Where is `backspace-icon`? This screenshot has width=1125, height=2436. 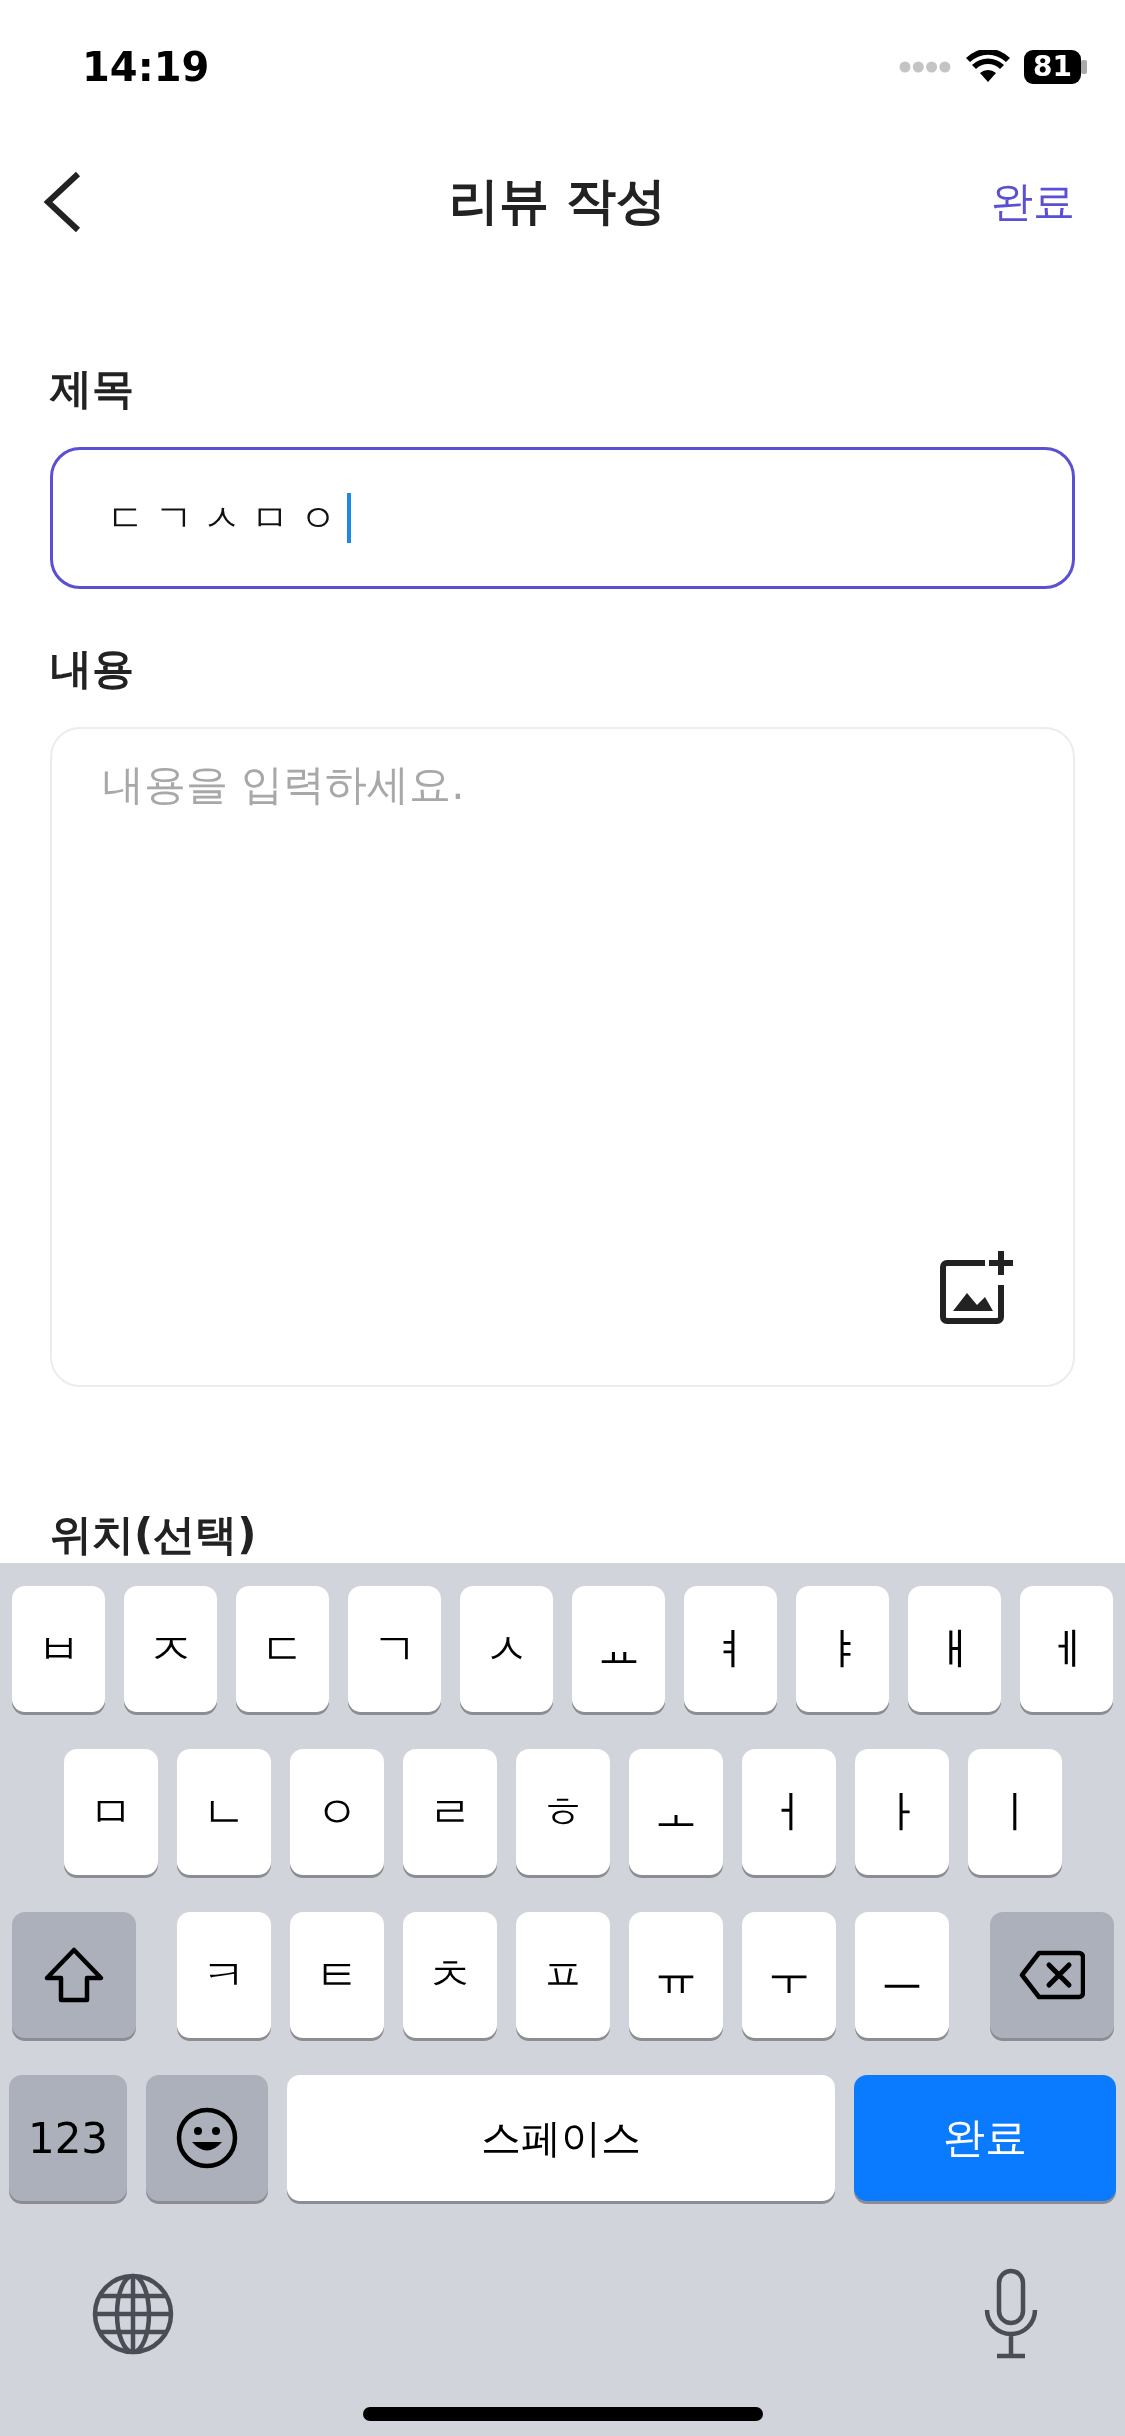
backspace-icon is located at coordinates (1051, 1975).